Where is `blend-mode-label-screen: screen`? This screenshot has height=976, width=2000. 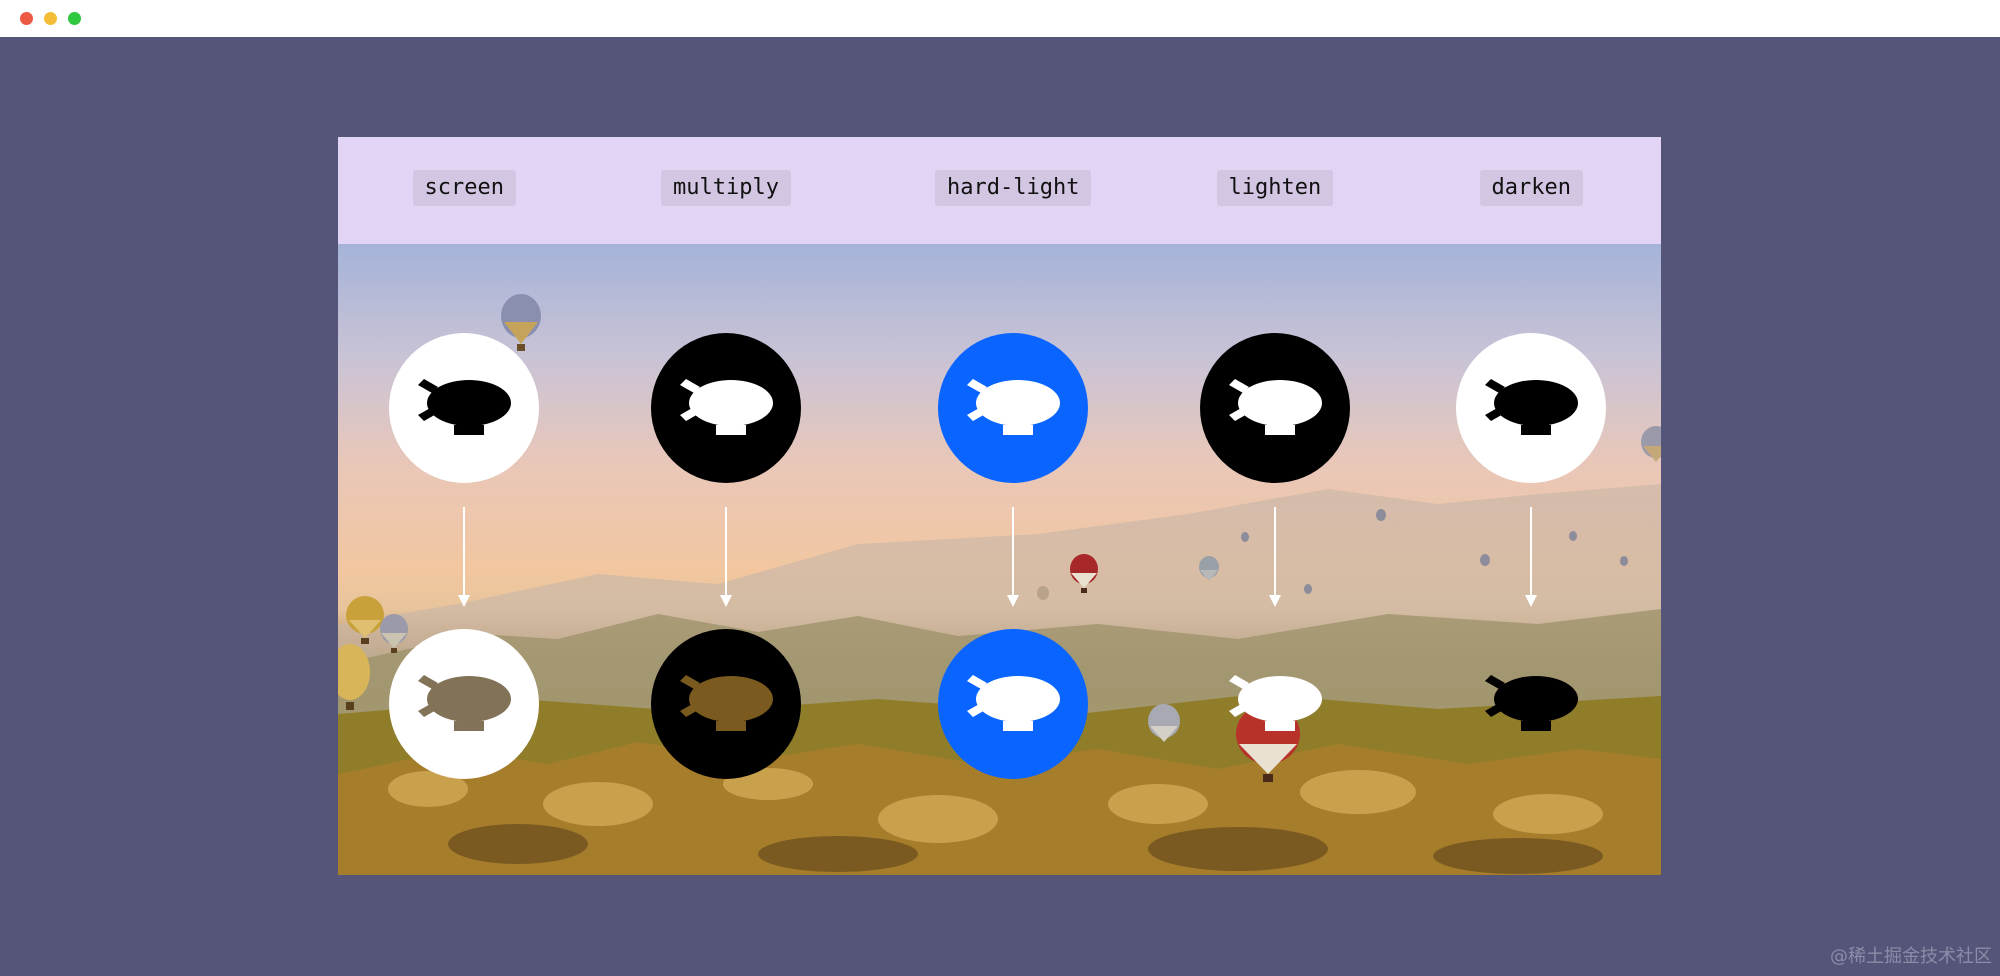 blend-mode-label-screen: screen is located at coordinates (464, 188).